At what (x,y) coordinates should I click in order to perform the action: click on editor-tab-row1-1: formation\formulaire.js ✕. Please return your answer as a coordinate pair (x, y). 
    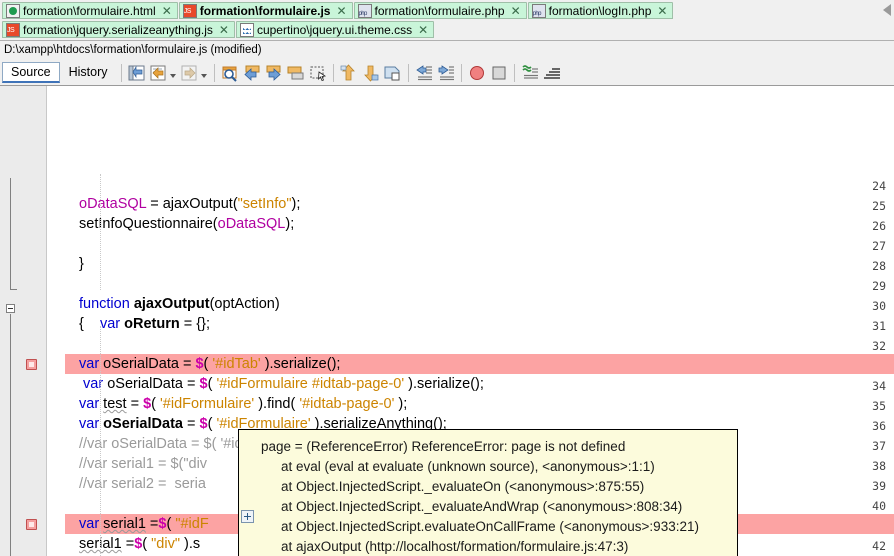
    Looking at the image, I should click on (265, 11).